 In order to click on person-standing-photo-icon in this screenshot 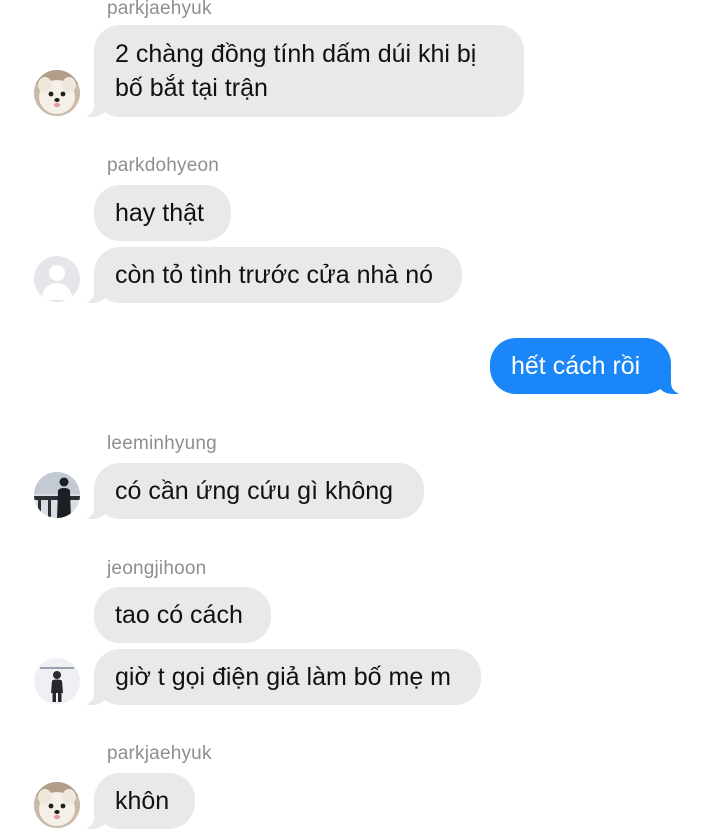, I will do `click(57, 681)`.